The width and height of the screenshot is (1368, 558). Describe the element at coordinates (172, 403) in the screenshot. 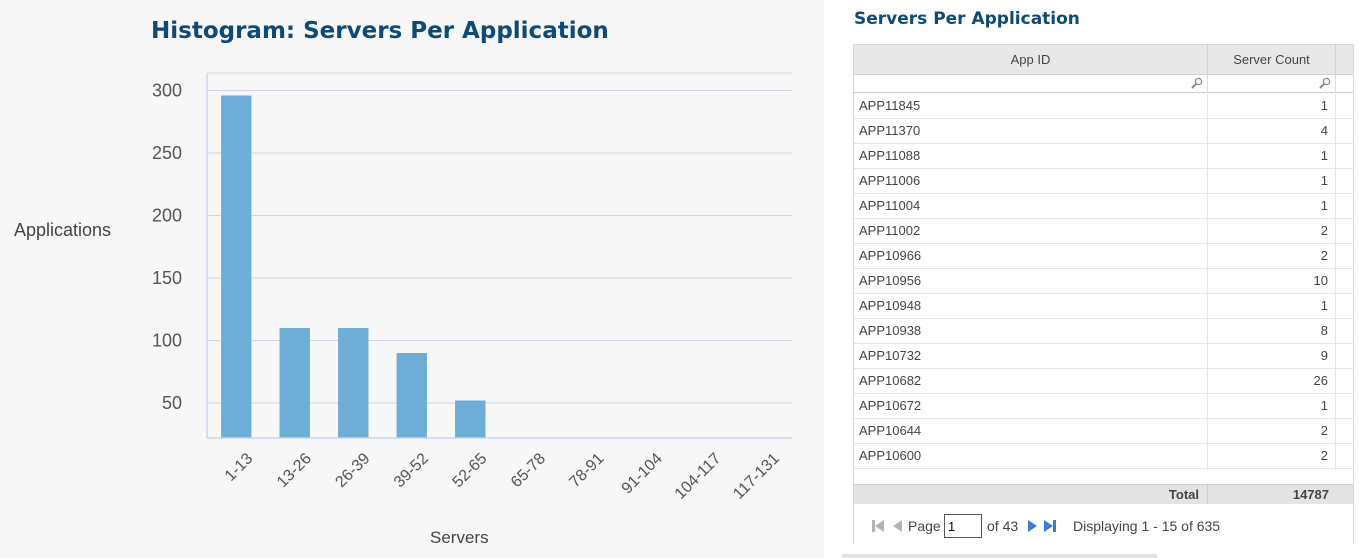

I see `y-tick-label: 50` at that location.